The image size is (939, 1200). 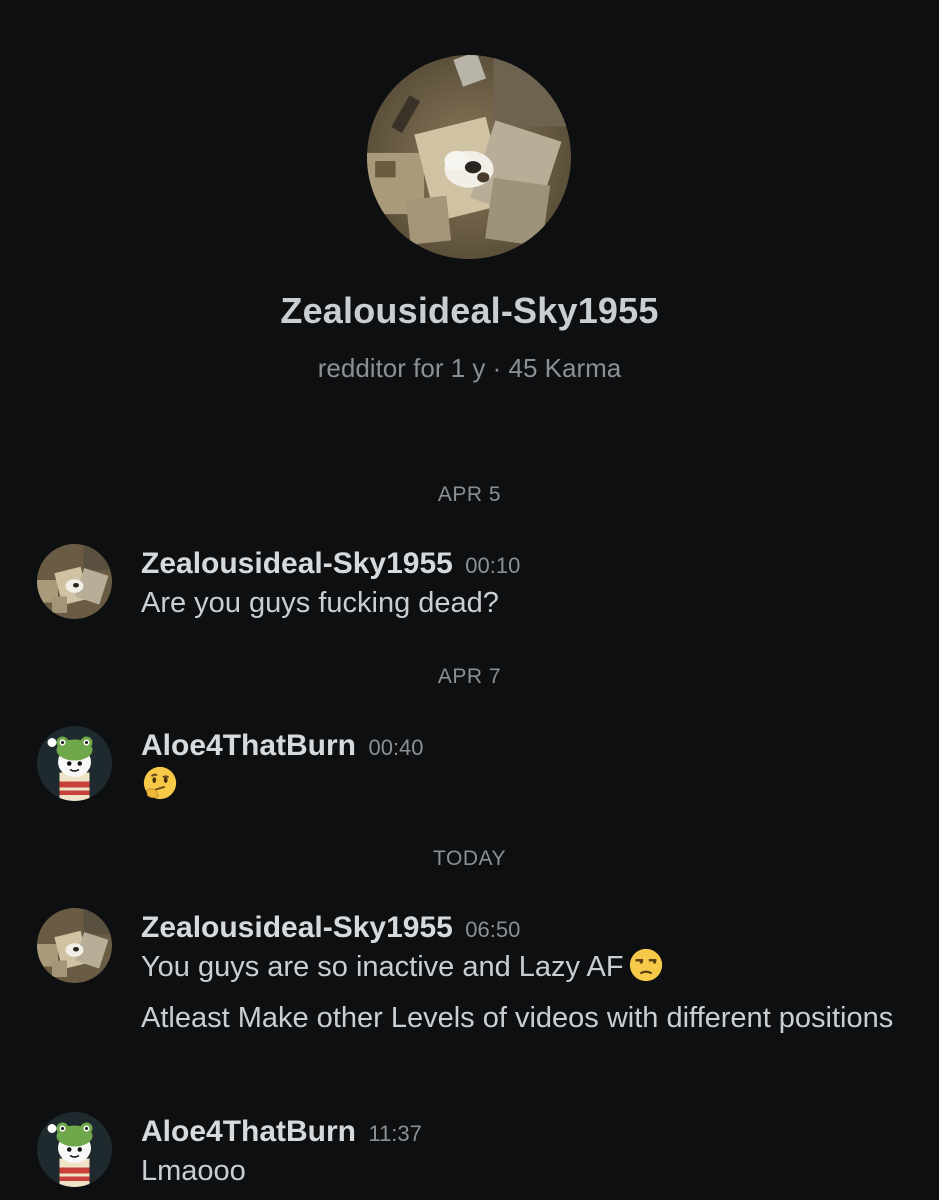 What do you see at coordinates (469, 311) in the screenshot?
I see `profile-username: Zealousideal-Sky1955` at bounding box center [469, 311].